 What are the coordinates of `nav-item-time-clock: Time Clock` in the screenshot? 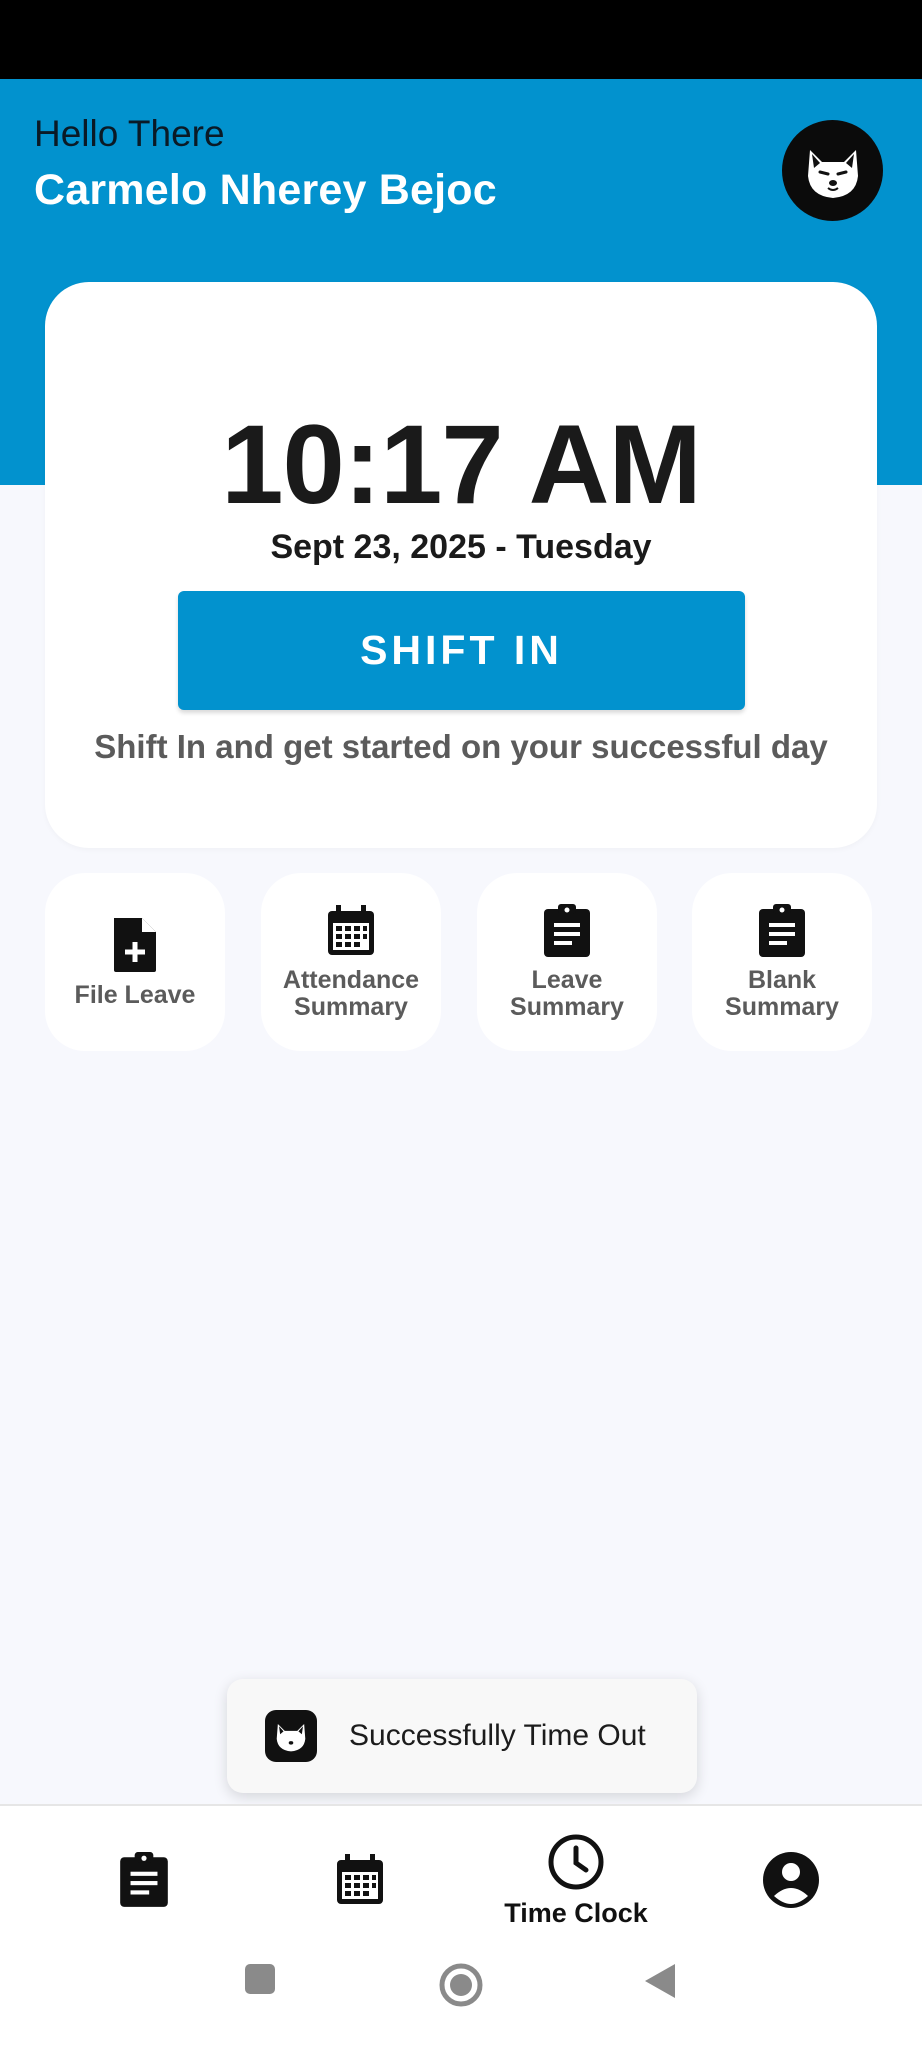 It's located at (576, 1880).